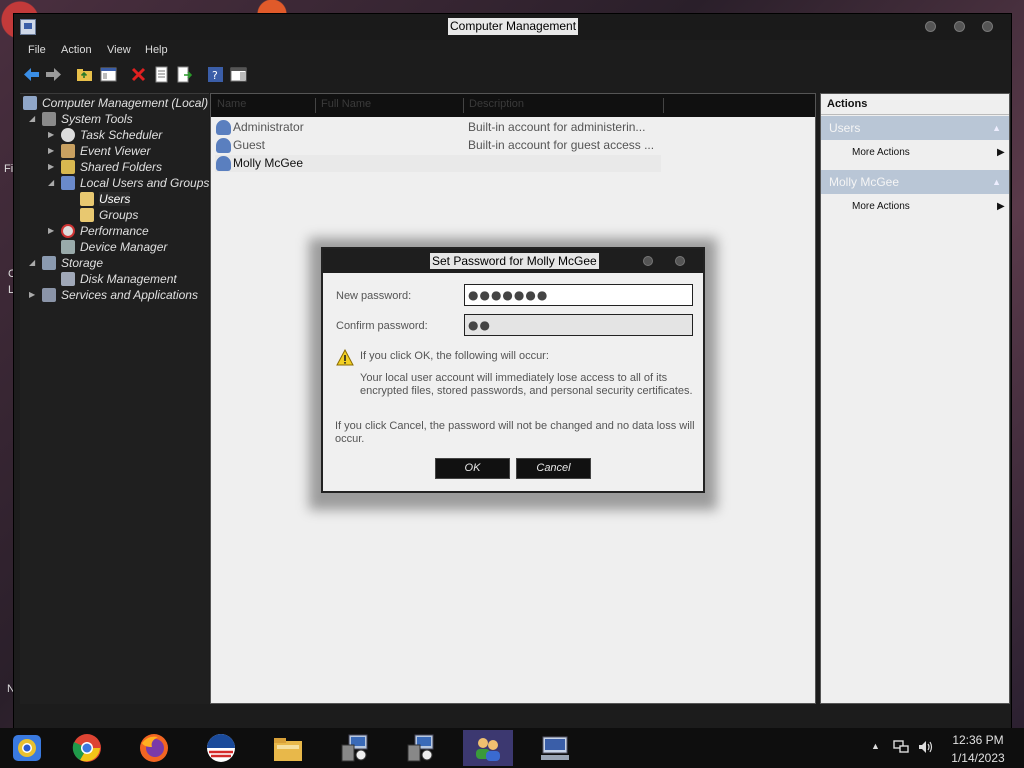 Image resolution: width=1024 pixels, height=768 pixels. Describe the element at coordinates (268, 127) in the screenshot. I see `user-name: Administrator` at that location.